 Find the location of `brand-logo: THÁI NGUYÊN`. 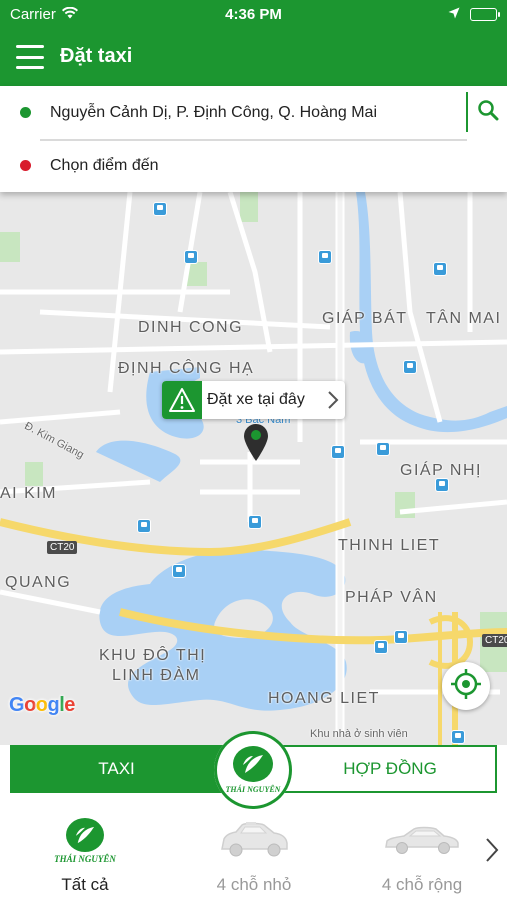

brand-logo: THÁI NGUYÊN is located at coordinates (253, 770).